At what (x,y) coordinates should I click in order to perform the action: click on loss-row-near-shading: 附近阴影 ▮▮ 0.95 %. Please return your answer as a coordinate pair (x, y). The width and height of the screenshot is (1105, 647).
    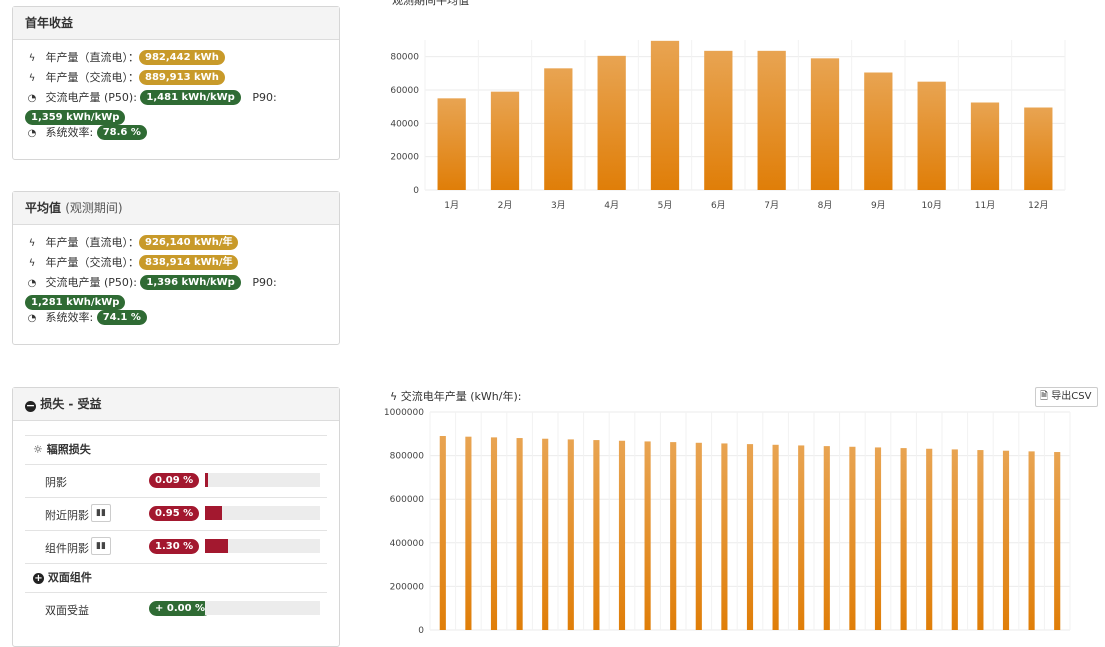
    Looking at the image, I should click on (176, 513).